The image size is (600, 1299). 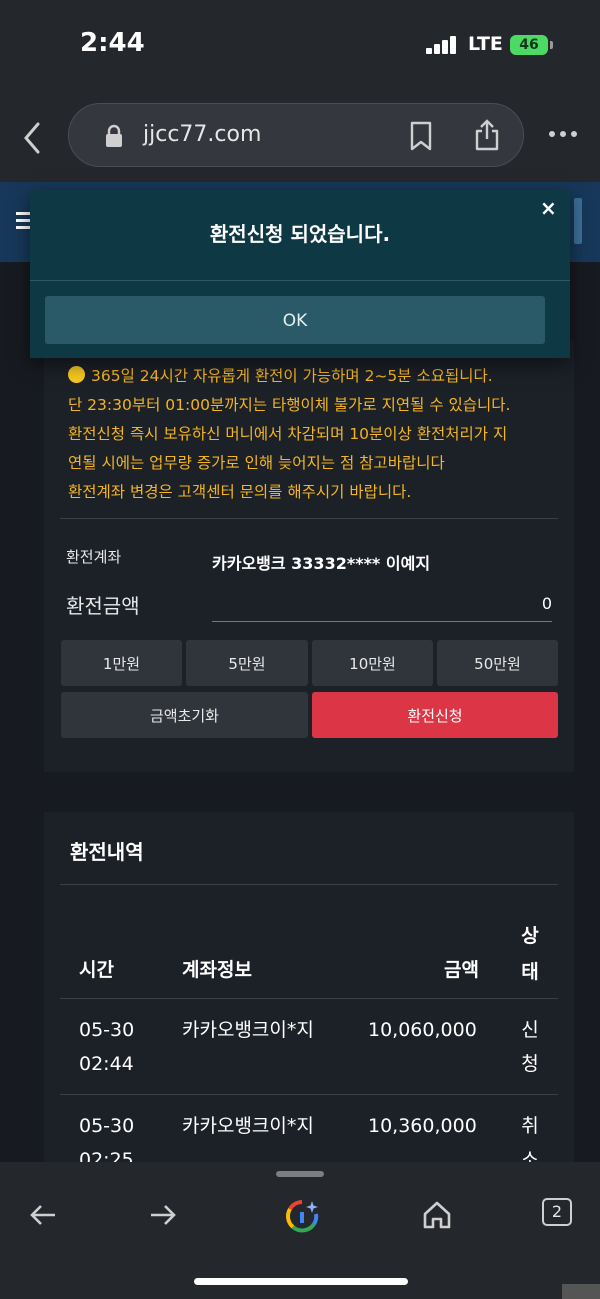 I want to click on back-arrow-icon, so click(x=43, y=1215).